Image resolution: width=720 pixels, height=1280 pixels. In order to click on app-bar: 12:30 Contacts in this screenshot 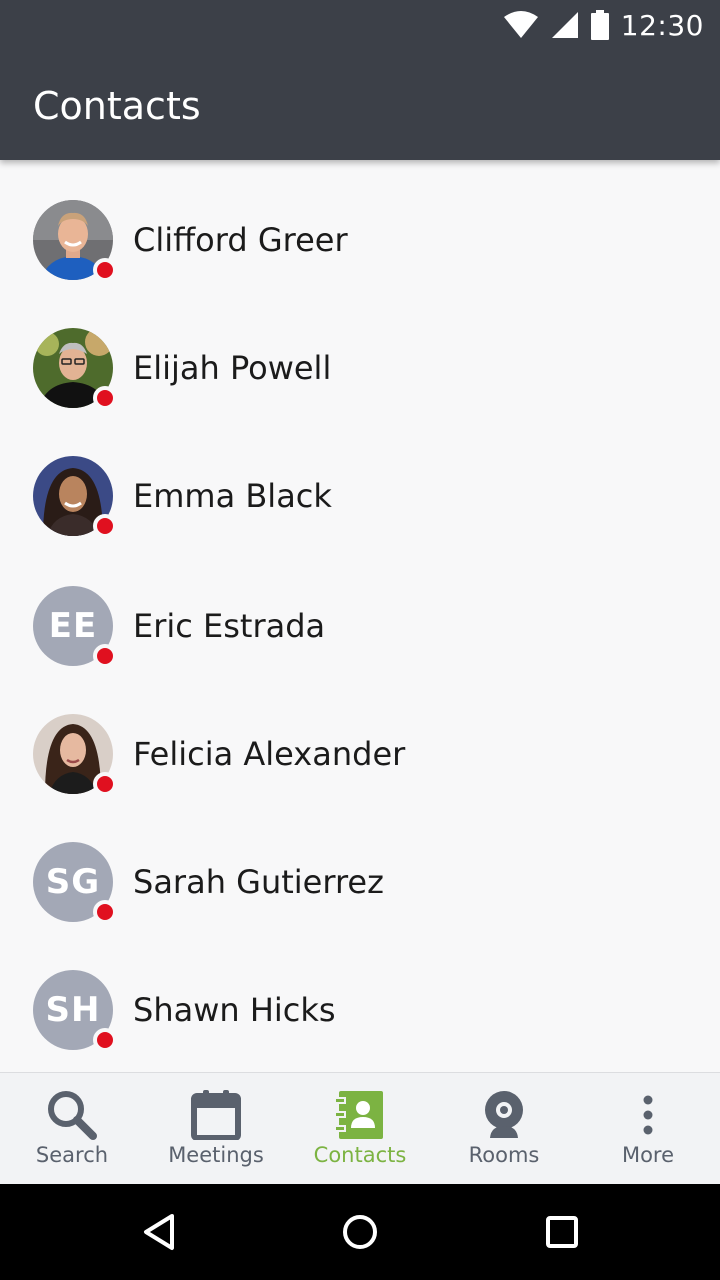, I will do `click(360, 80)`.